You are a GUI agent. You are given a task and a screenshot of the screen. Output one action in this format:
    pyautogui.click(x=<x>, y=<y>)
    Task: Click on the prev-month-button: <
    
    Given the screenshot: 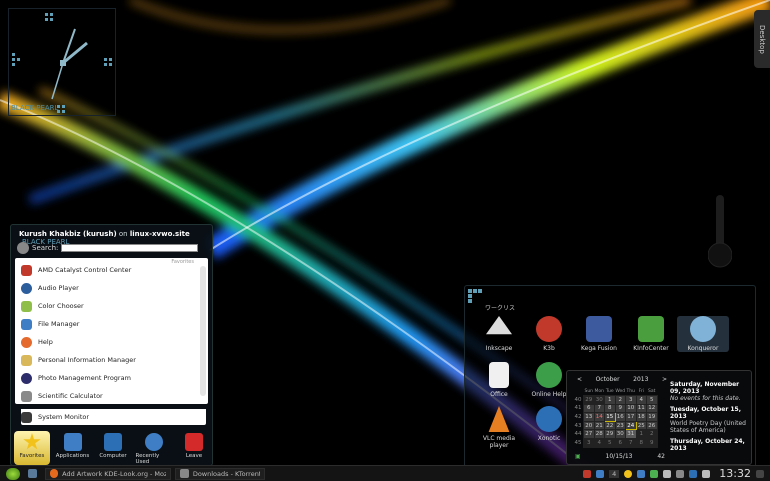 What is the action you would take?
    pyautogui.click(x=579, y=379)
    